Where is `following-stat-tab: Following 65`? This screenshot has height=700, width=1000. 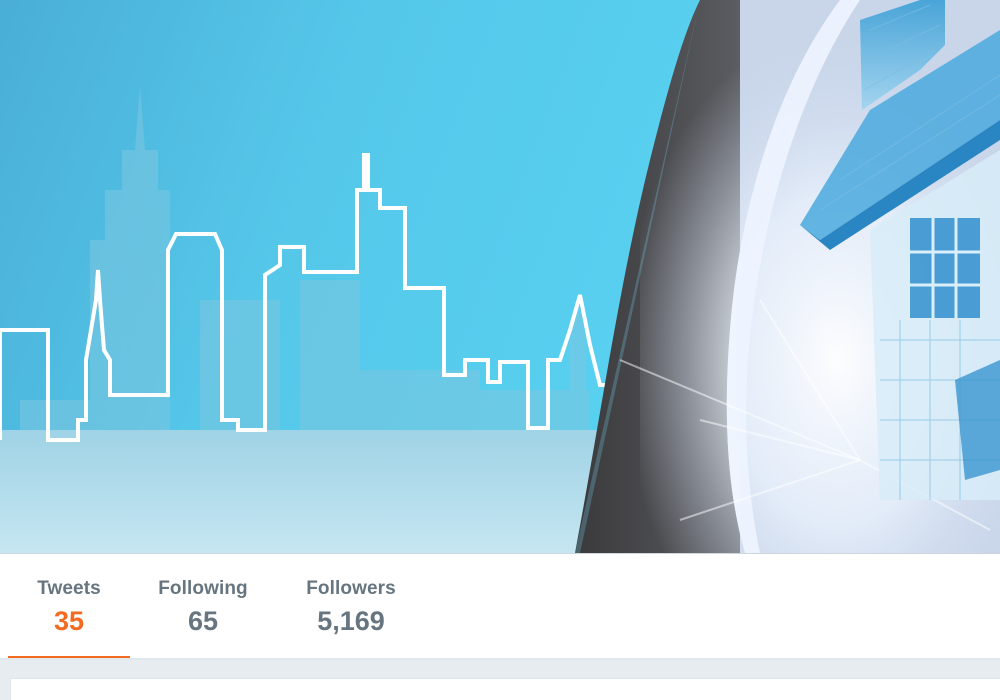
following-stat-tab: Following 65 is located at coordinates (203, 606).